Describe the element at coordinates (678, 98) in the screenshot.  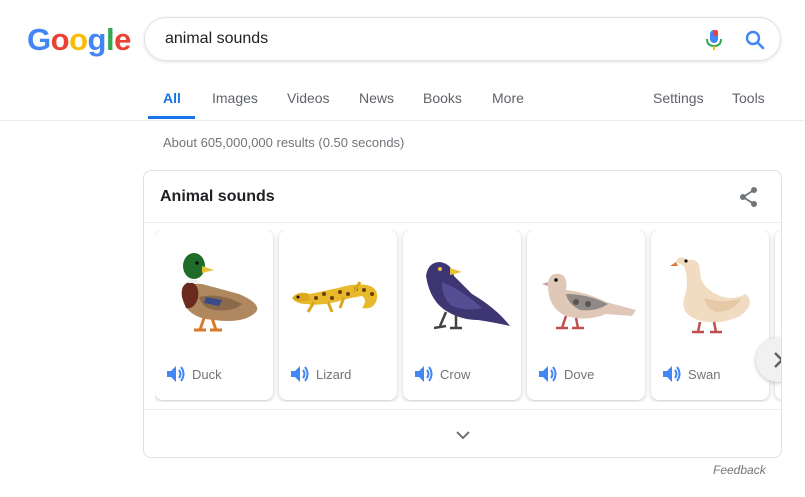
I see `tab-settings: Settings` at that location.